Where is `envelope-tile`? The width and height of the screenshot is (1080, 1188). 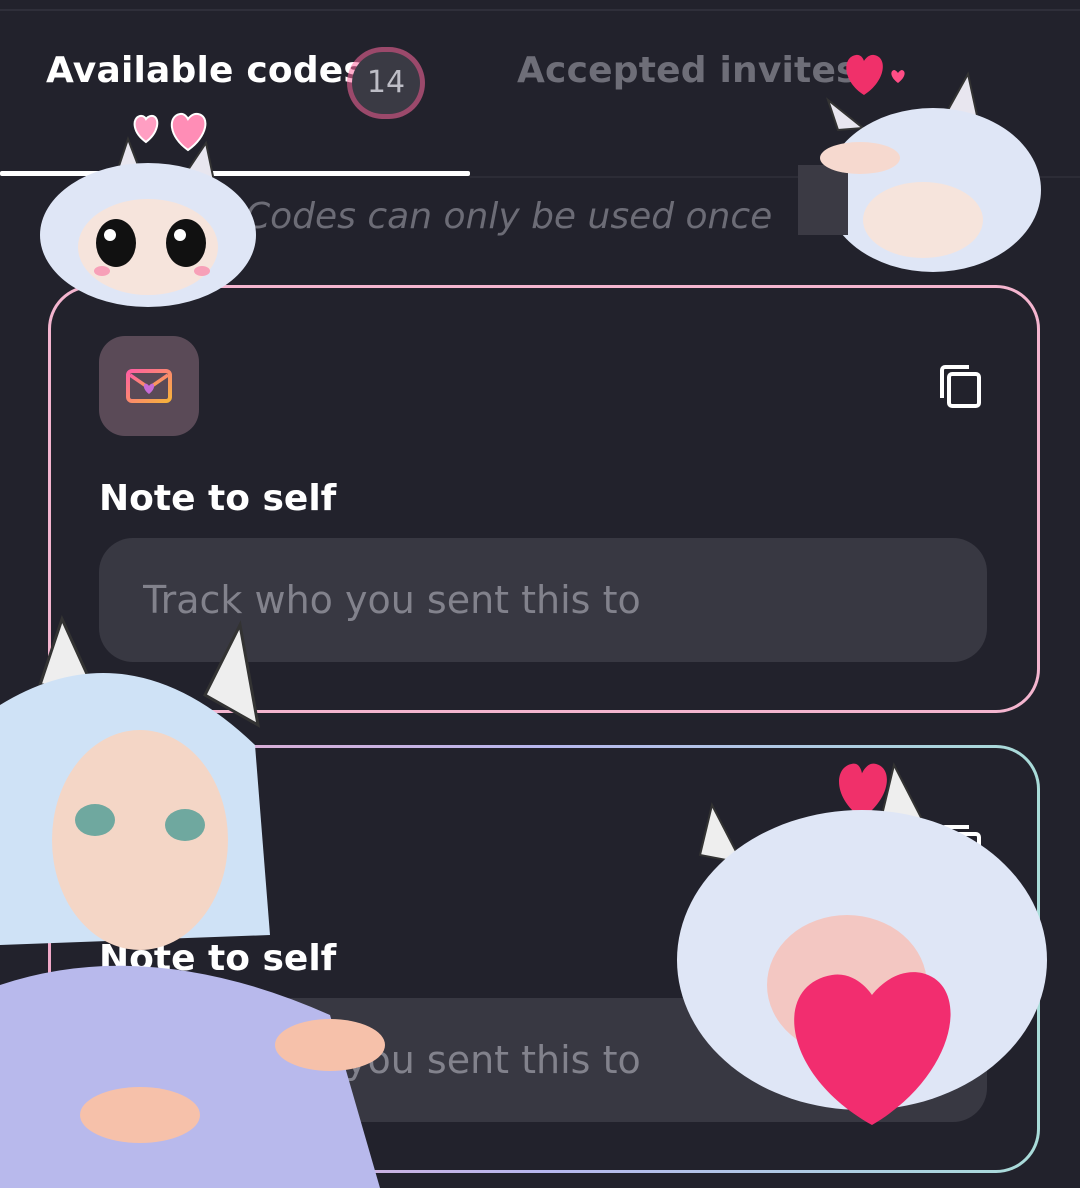 envelope-tile is located at coordinates (149, 386).